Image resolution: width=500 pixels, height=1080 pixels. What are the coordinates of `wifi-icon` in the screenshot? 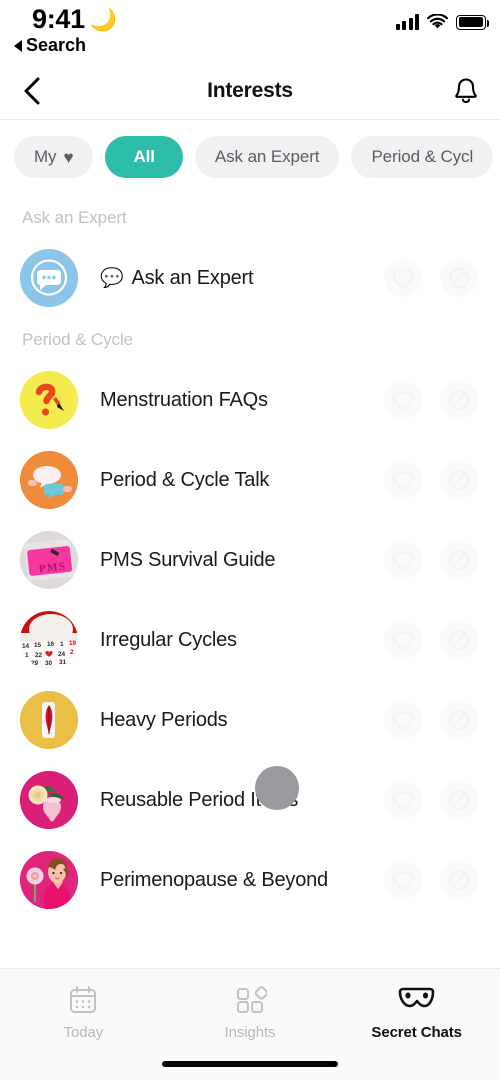 It's located at (437, 22).